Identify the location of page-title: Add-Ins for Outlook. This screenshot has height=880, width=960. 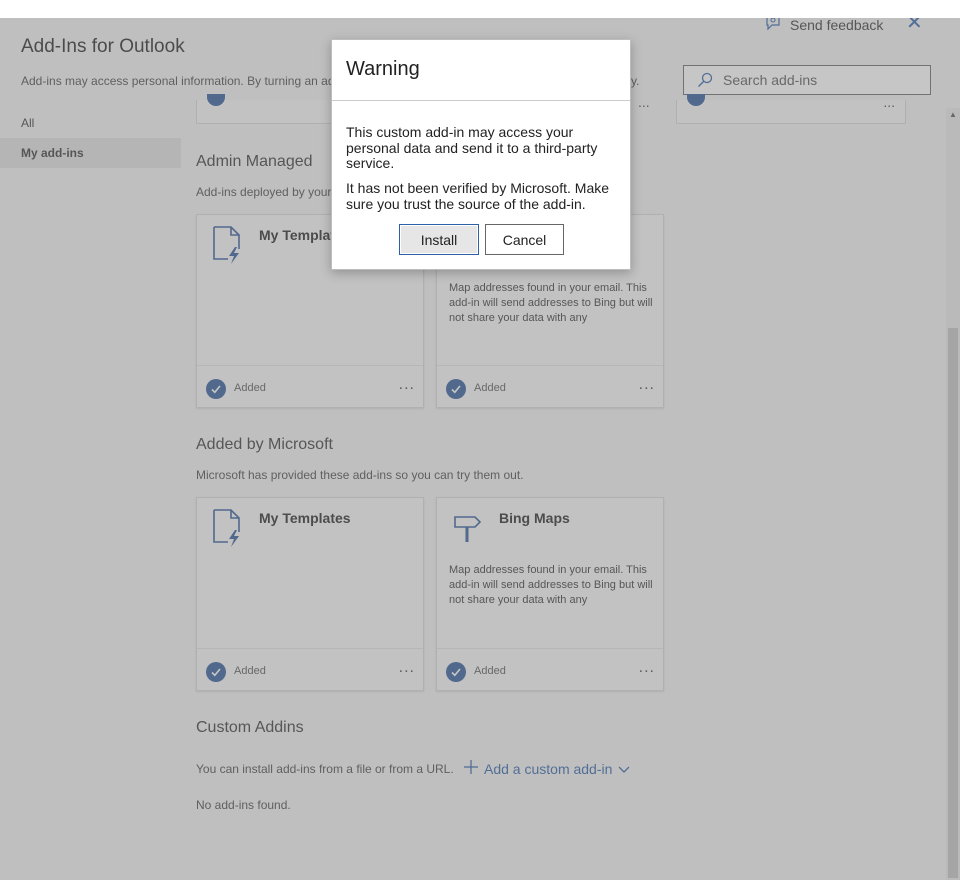
(103, 46).